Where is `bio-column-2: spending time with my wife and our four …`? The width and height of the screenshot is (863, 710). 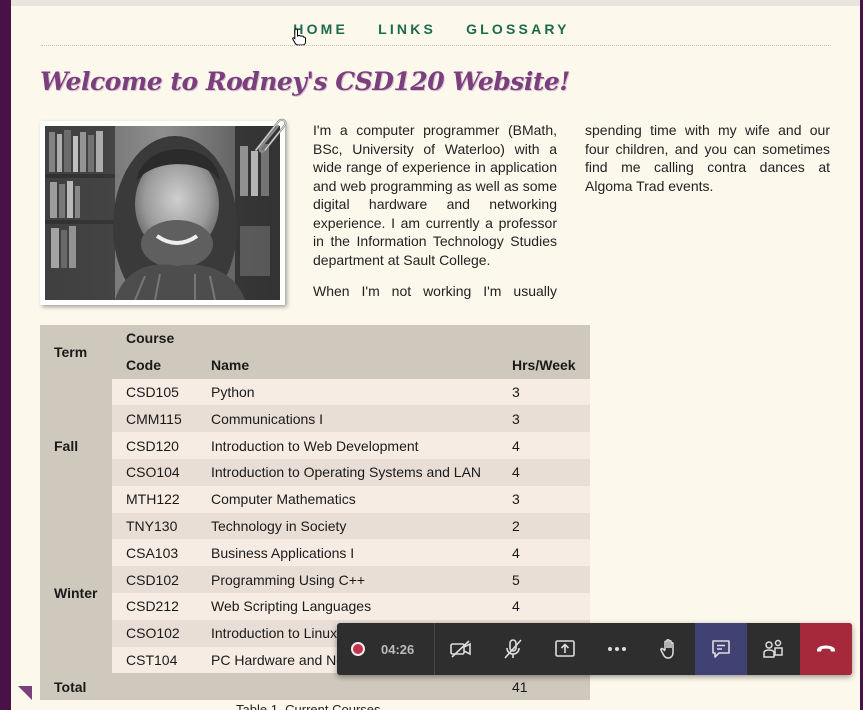 bio-column-2: spending time with my wife and our four … is located at coordinates (707, 164).